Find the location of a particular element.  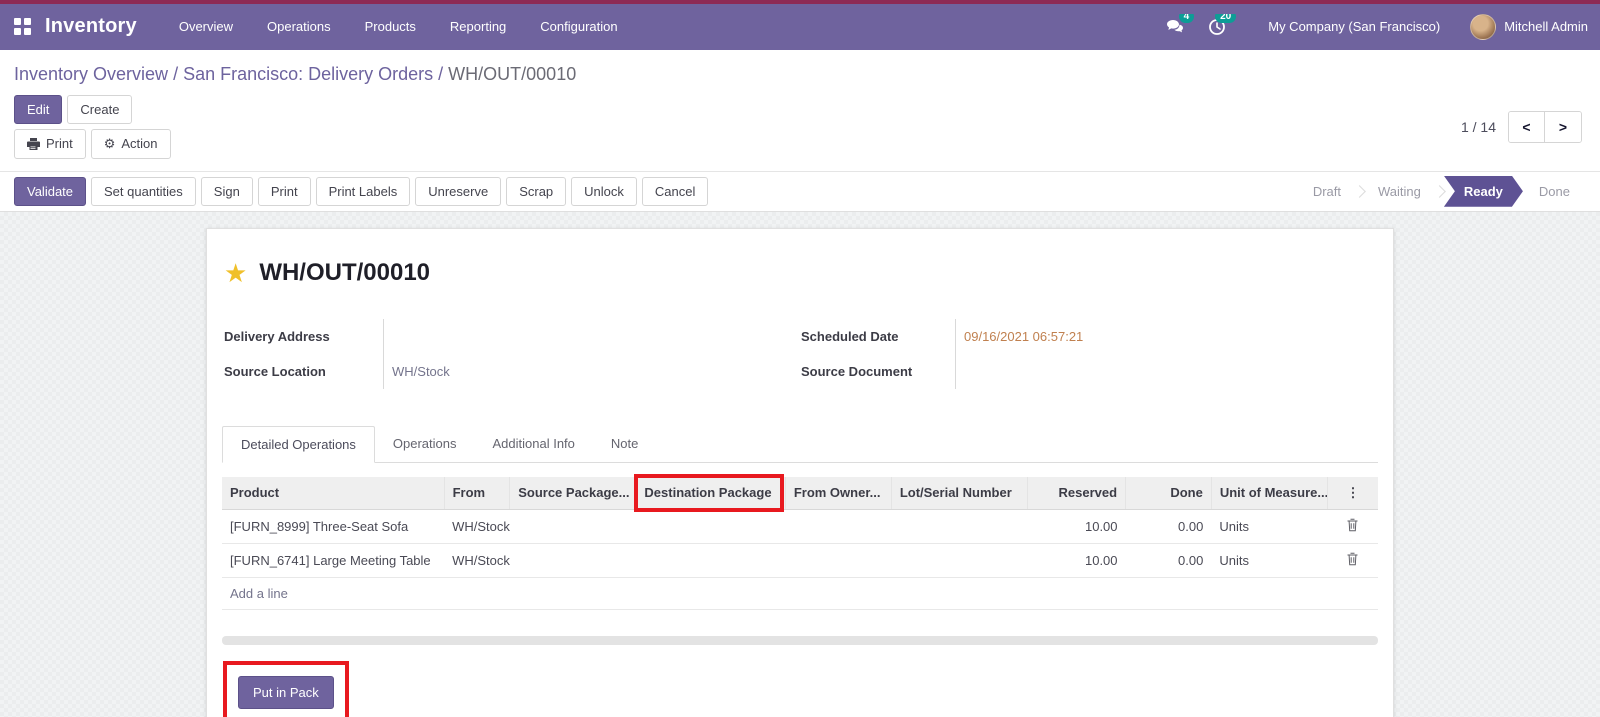

action-menu-button: ⚙ Action is located at coordinates (130, 143).